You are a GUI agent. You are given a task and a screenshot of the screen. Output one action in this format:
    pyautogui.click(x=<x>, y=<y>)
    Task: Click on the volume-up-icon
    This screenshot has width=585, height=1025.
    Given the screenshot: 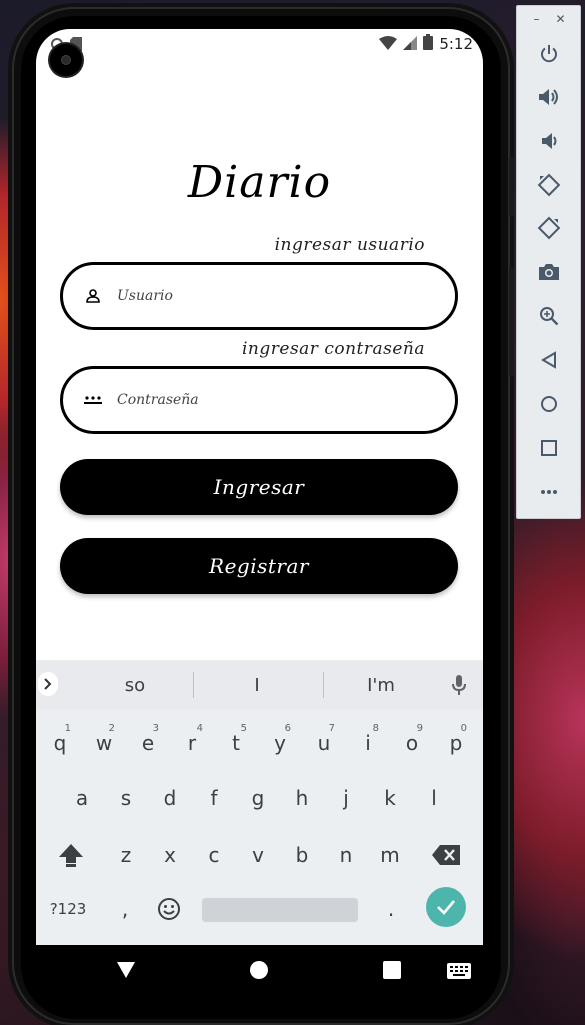 What is the action you would take?
    pyautogui.click(x=549, y=97)
    